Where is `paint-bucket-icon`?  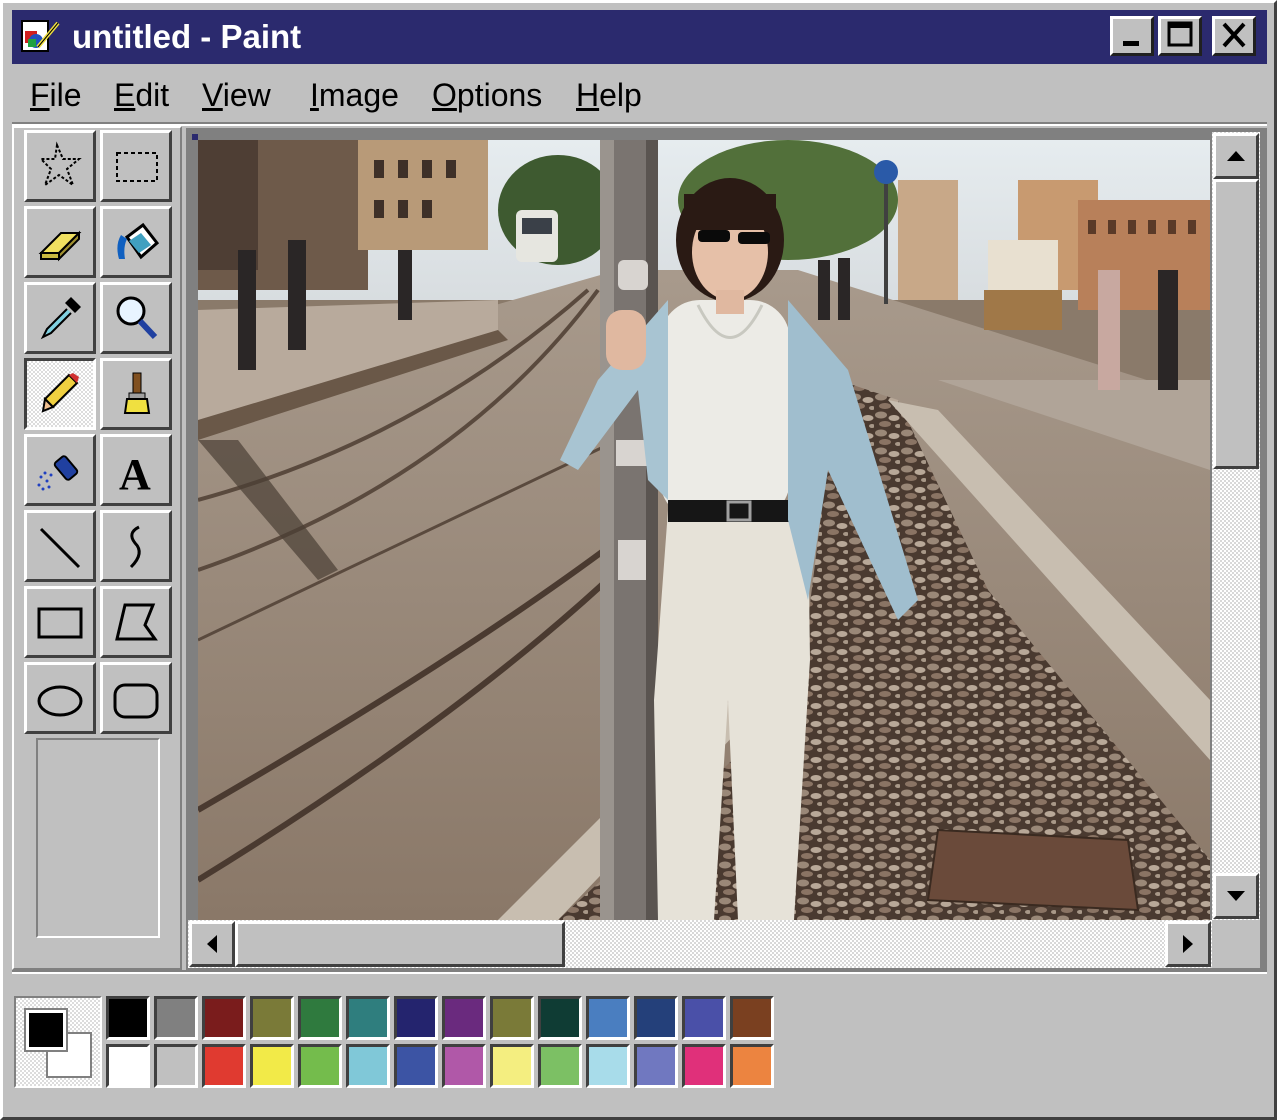 paint-bucket-icon is located at coordinates (138, 241).